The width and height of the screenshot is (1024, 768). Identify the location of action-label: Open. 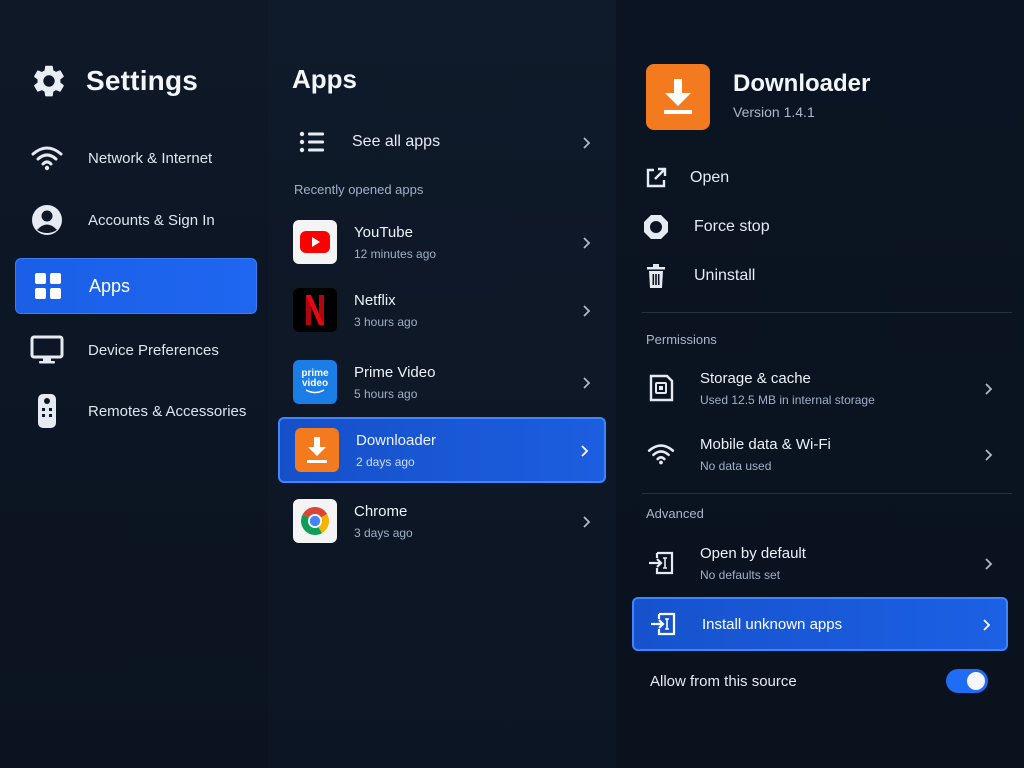
(710, 177).